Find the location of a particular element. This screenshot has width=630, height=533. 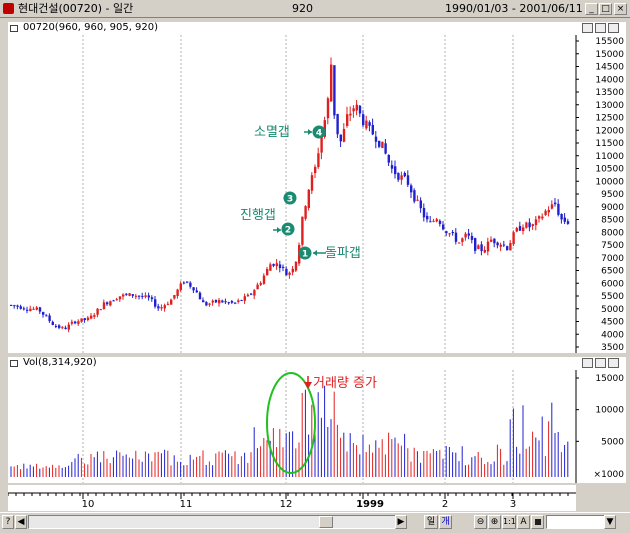

y-tick-label: 10000 is located at coordinates (609, 411).